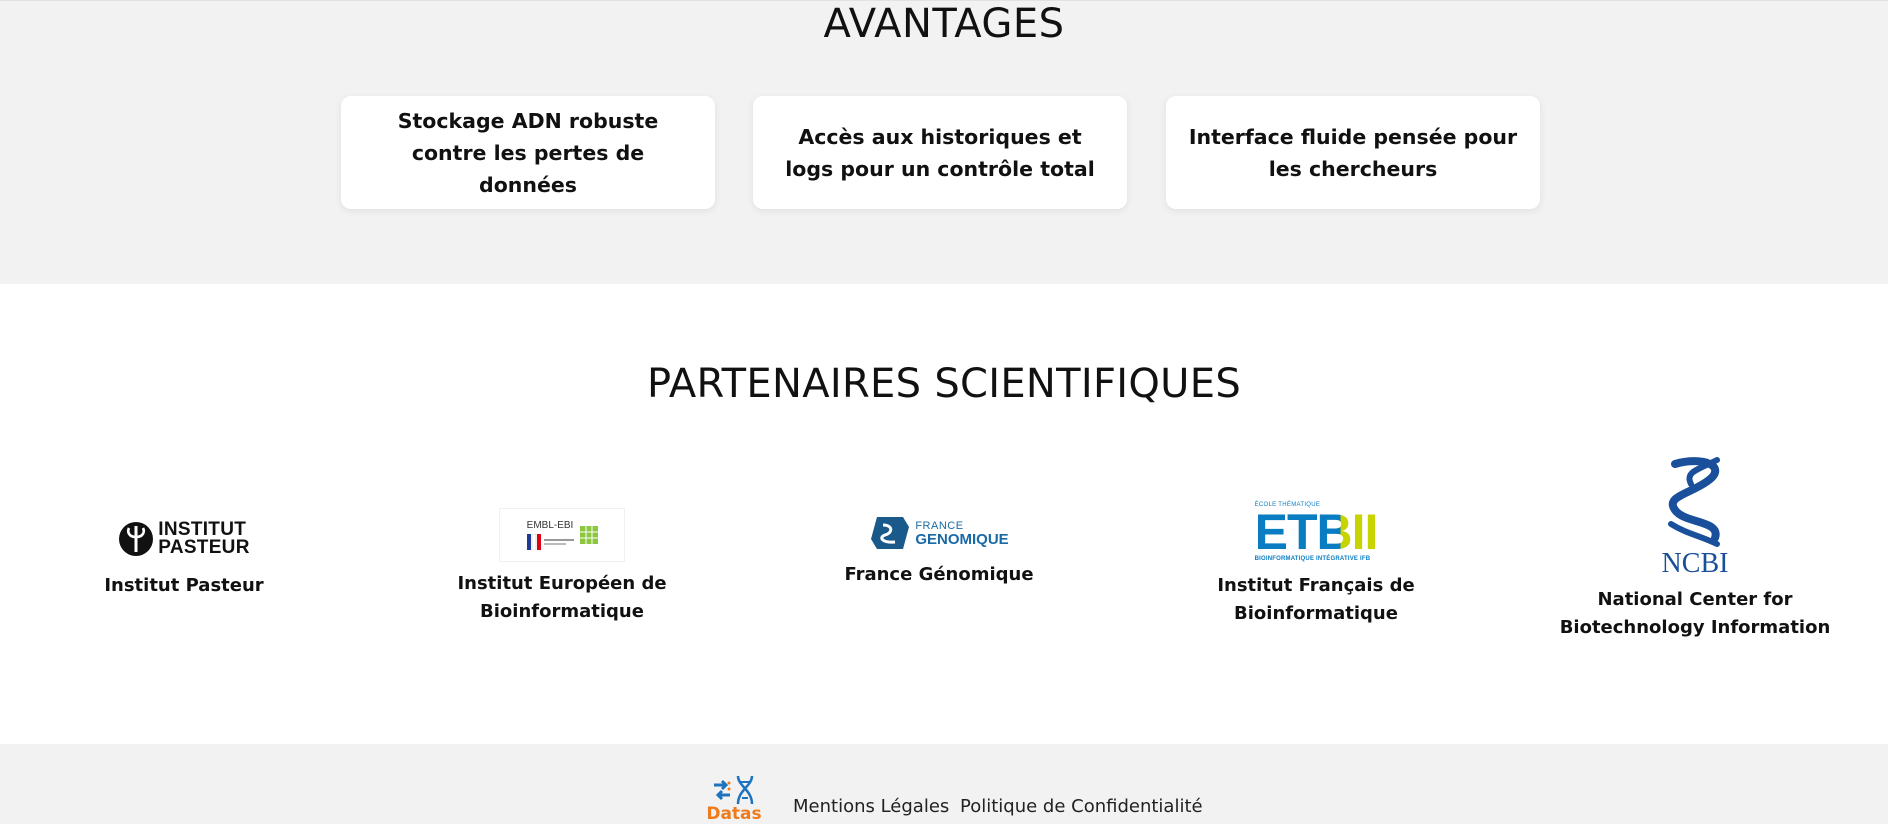 The image size is (1888, 824). I want to click on partners-title: PARTENAIRES SCIENTIFIQUES, so click(944, 384).